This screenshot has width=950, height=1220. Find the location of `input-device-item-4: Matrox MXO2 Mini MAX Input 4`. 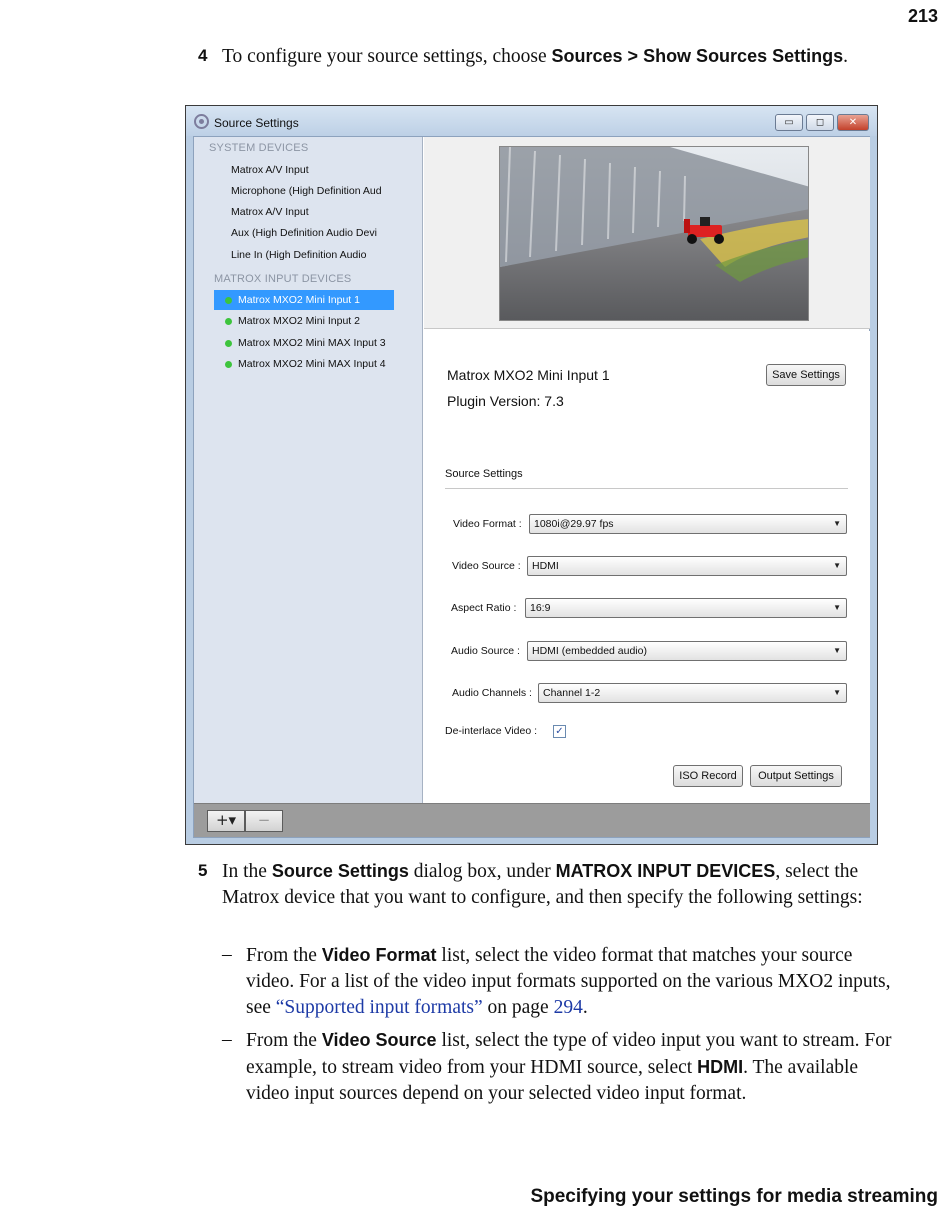

input-device-item-4: Matrox MXO2 Mini MAX Input 4 is located at coordinates (304, 364).